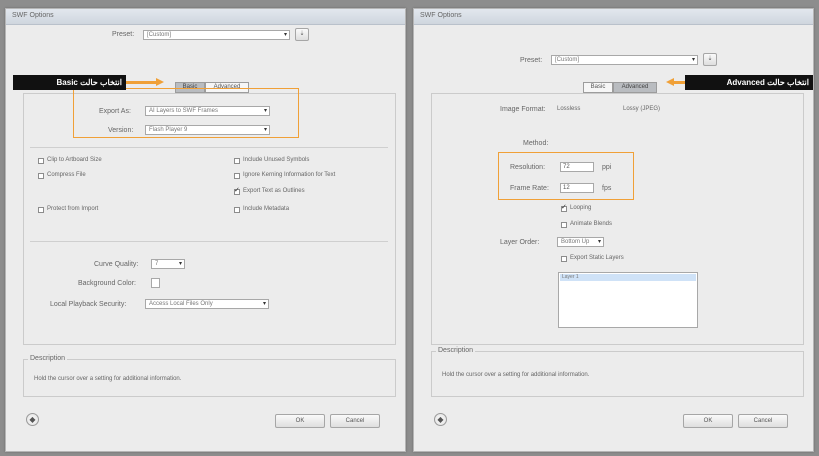 The image size is (819, 456). What do you see at coordinates (581, 208) in the screenshot?
I see `looping-label: Looping` at bounding box center [581, 208].